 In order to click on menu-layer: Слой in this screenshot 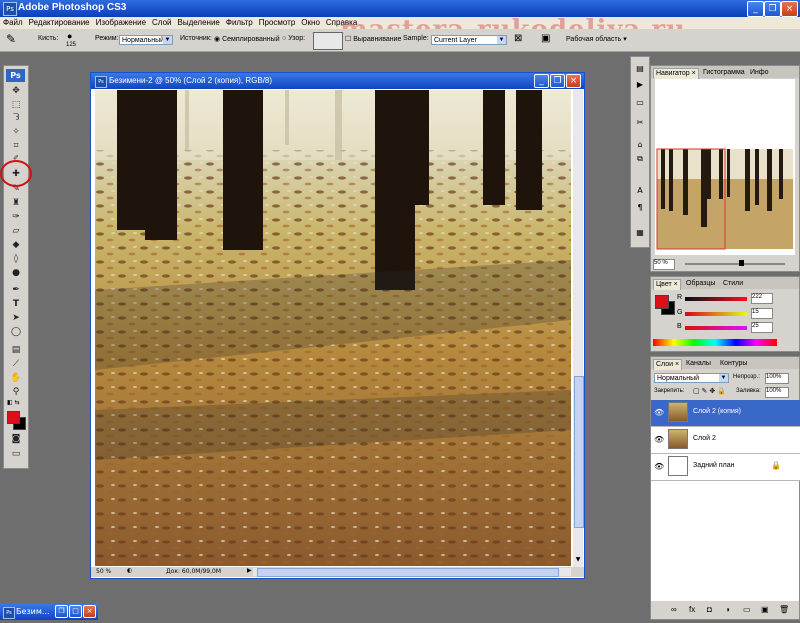, I will do `click(161, 23)`.